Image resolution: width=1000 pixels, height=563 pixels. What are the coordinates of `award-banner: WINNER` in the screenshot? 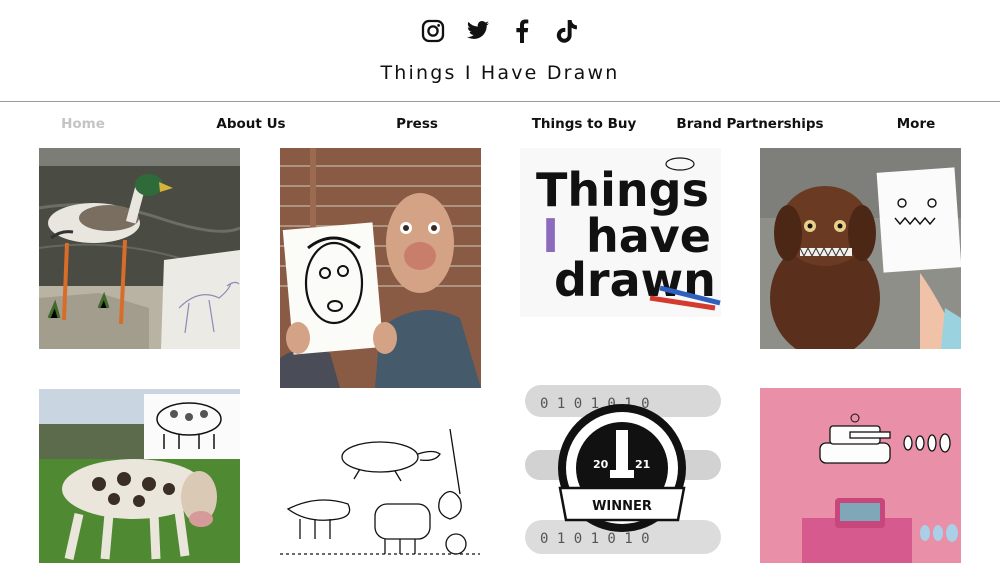 It's located at (622, 506).